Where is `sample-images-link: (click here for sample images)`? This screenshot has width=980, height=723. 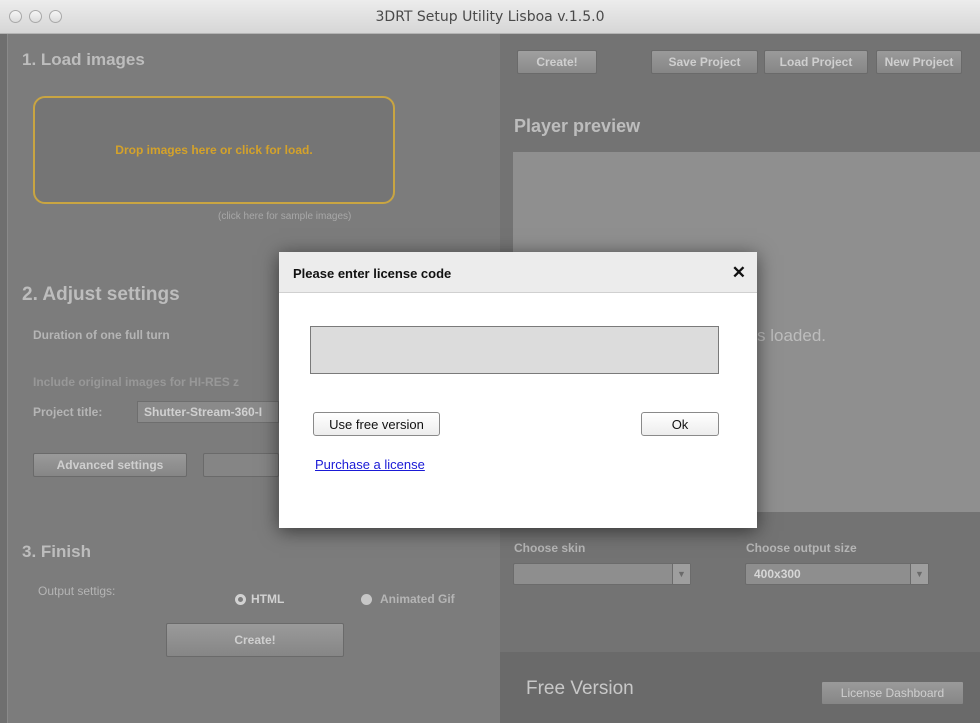
sample-images-link: (click here for sample images) is located at coordinates (284, 216).